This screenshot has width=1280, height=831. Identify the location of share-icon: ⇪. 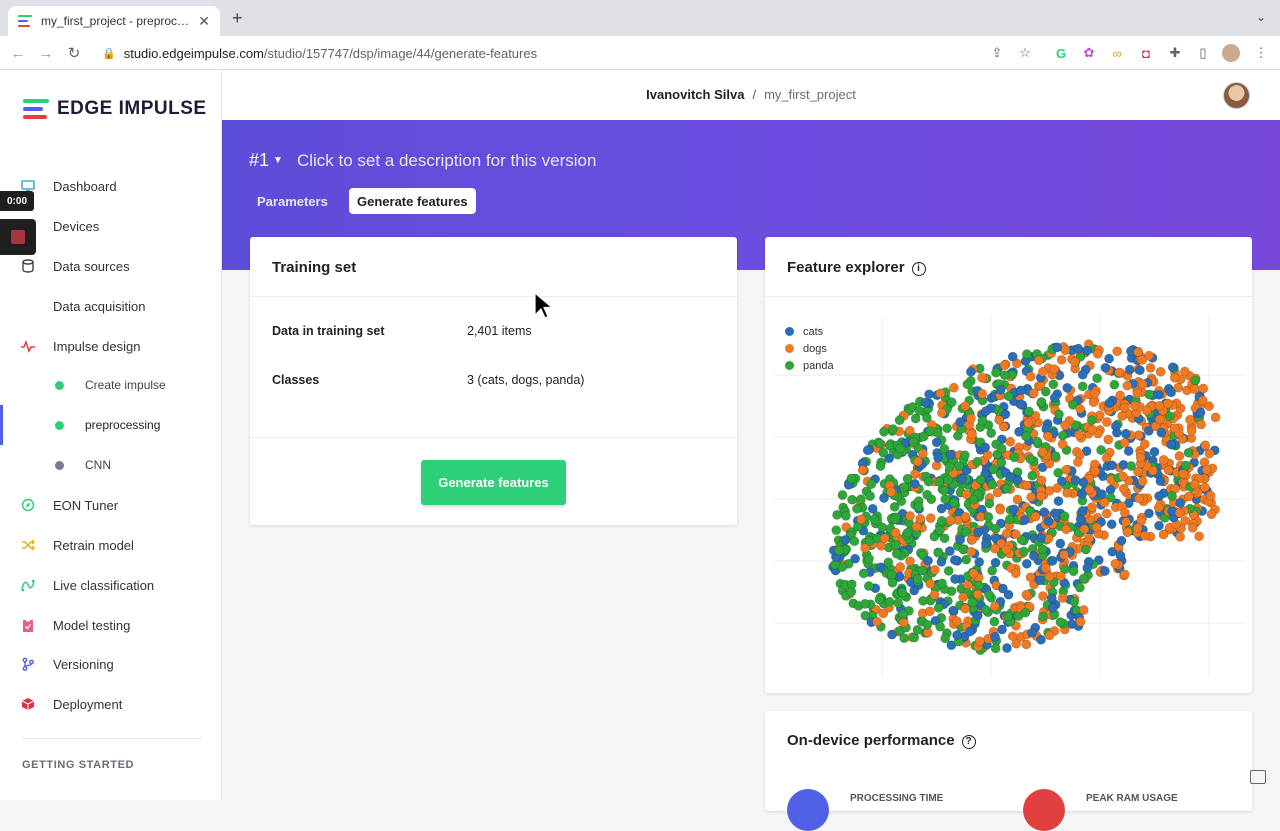
(997, 53).